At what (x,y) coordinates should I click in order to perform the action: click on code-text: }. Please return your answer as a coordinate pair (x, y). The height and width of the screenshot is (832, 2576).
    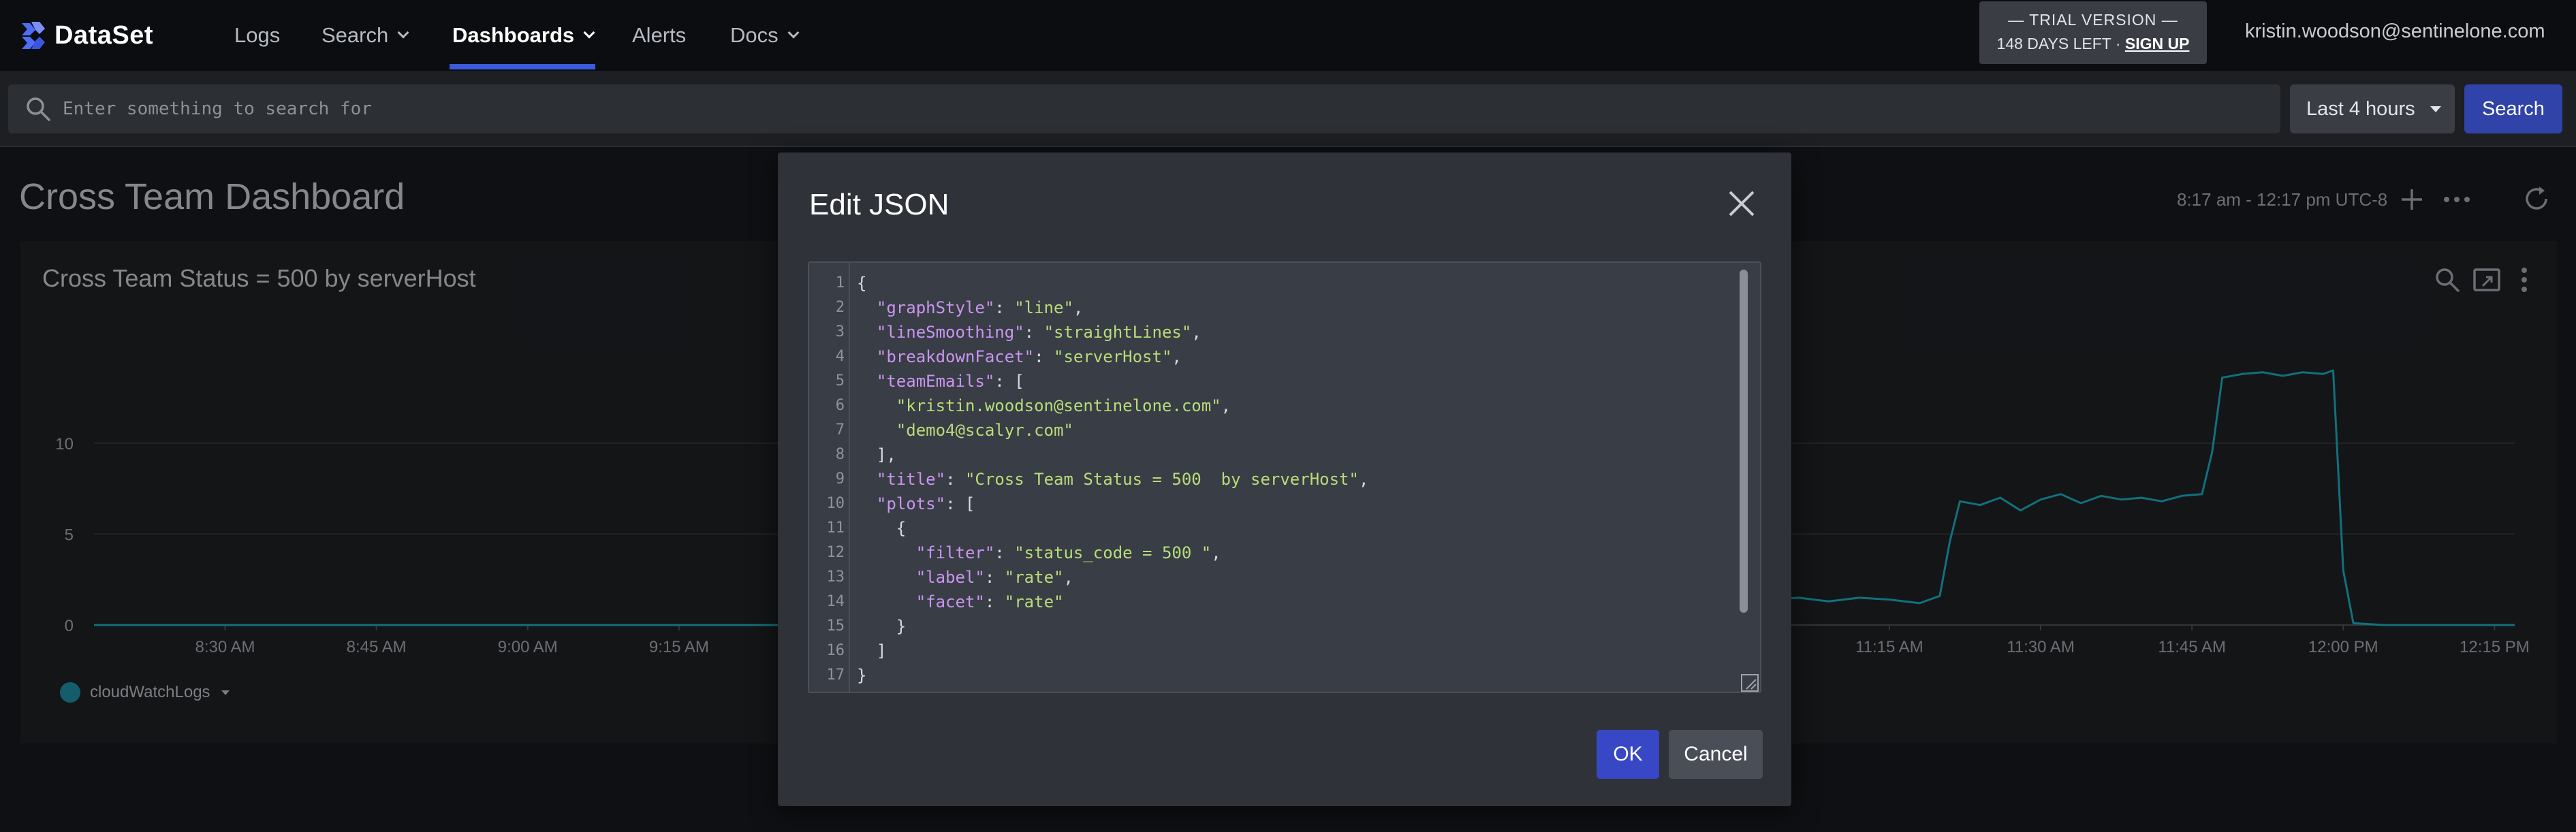
    Looking at the image, I should click on (856, 675).